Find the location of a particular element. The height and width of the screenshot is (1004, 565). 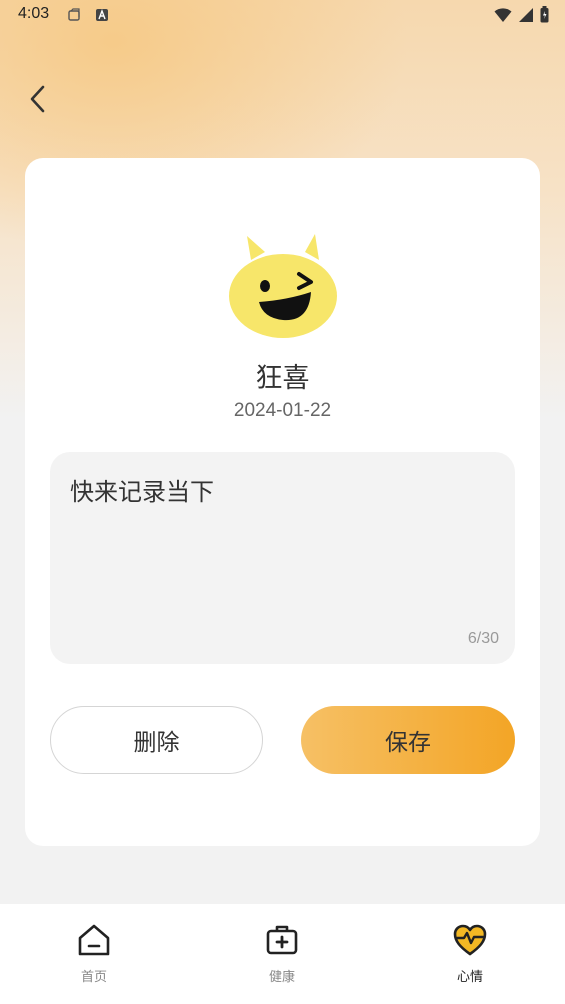

mood-date: 2024-01-22 is located at coordinates (282, 410).